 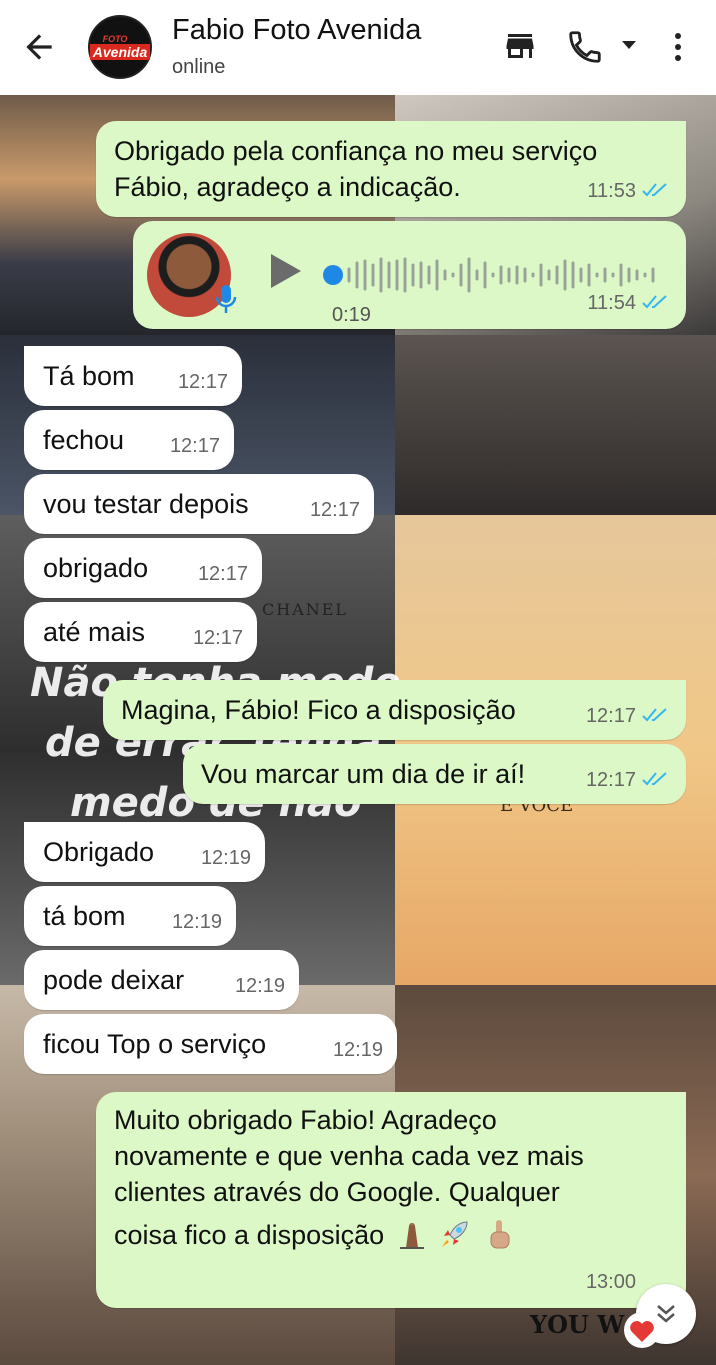 What do you see at coordinates (226, 299) in the screenshot?
I see `microphone-icon` at bounding box center [226, 299].